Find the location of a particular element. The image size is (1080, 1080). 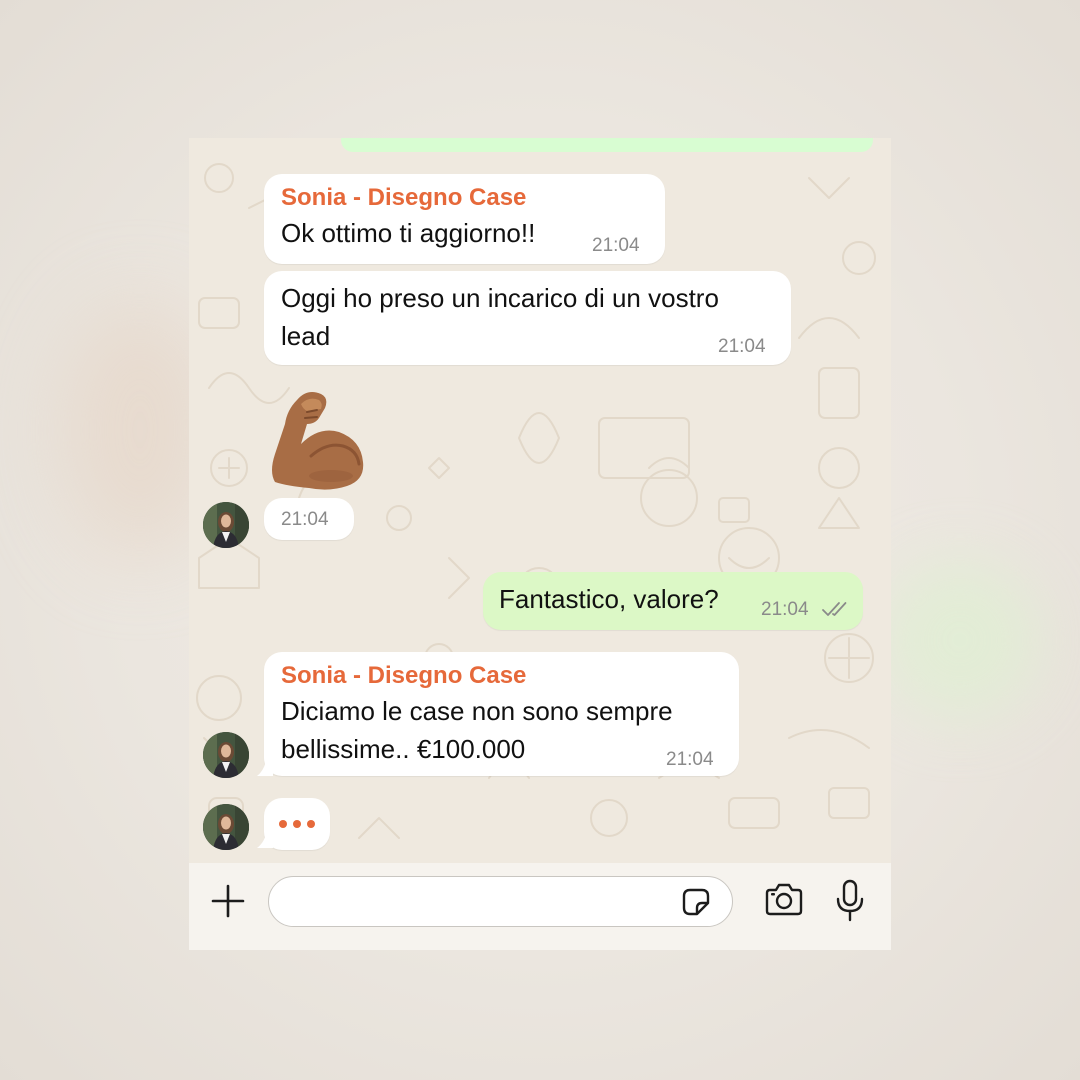

microphone-icon is located at coordinates (850, 901).